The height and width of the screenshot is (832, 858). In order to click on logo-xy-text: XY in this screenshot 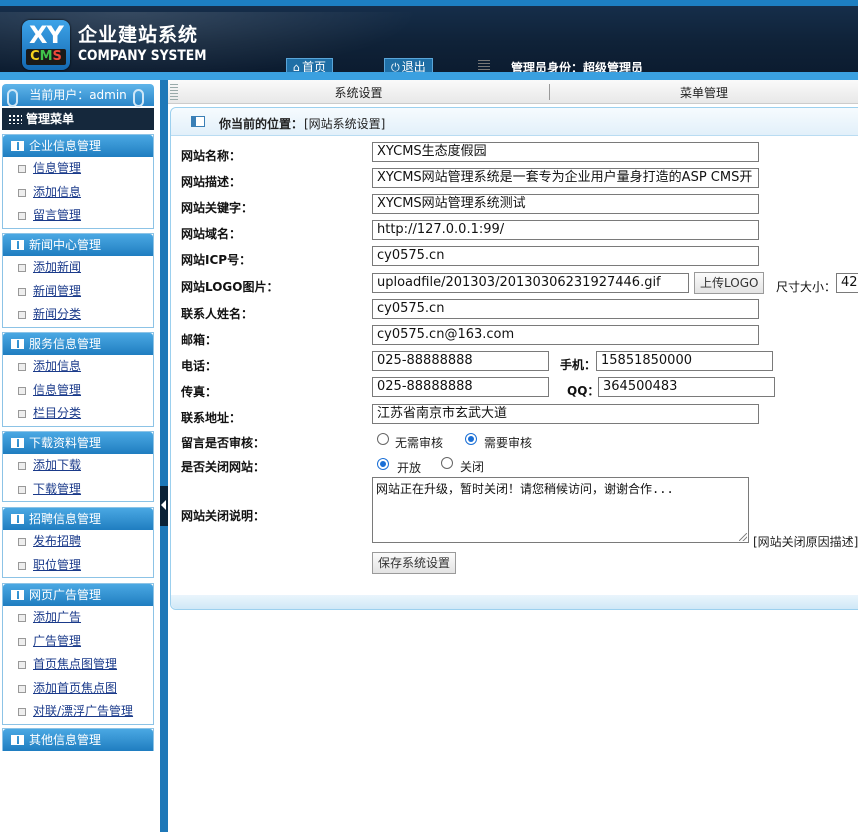, I will do `click(46, 35)`.